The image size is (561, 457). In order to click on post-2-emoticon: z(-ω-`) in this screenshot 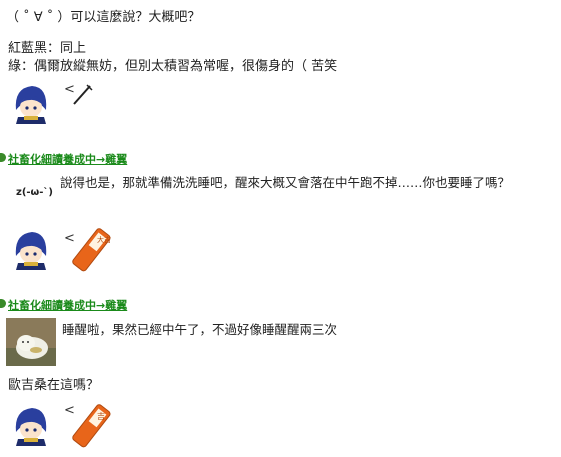, I will do `click(34, 192)`.